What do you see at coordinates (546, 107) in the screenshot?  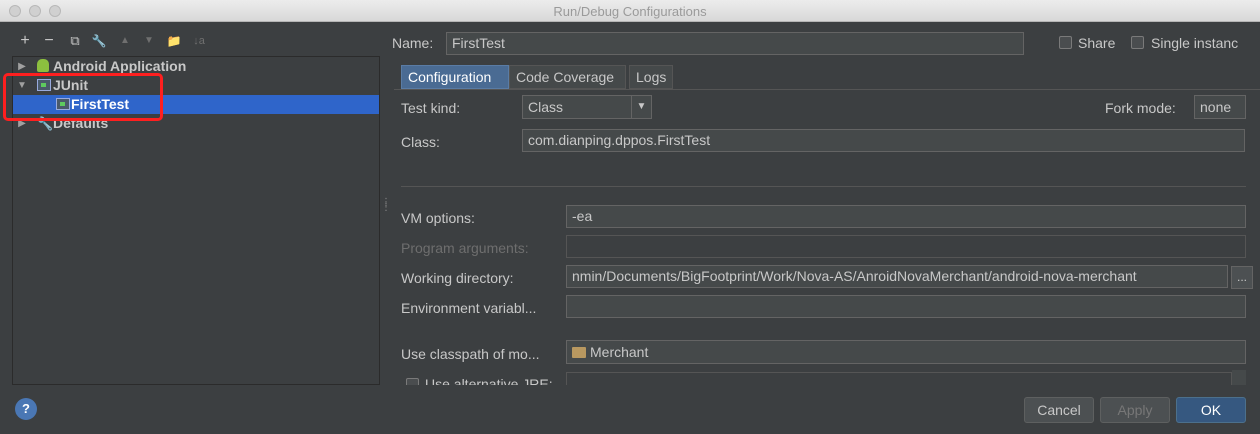 I see `test-kind-value: Class` at bounding box center [546, 107].